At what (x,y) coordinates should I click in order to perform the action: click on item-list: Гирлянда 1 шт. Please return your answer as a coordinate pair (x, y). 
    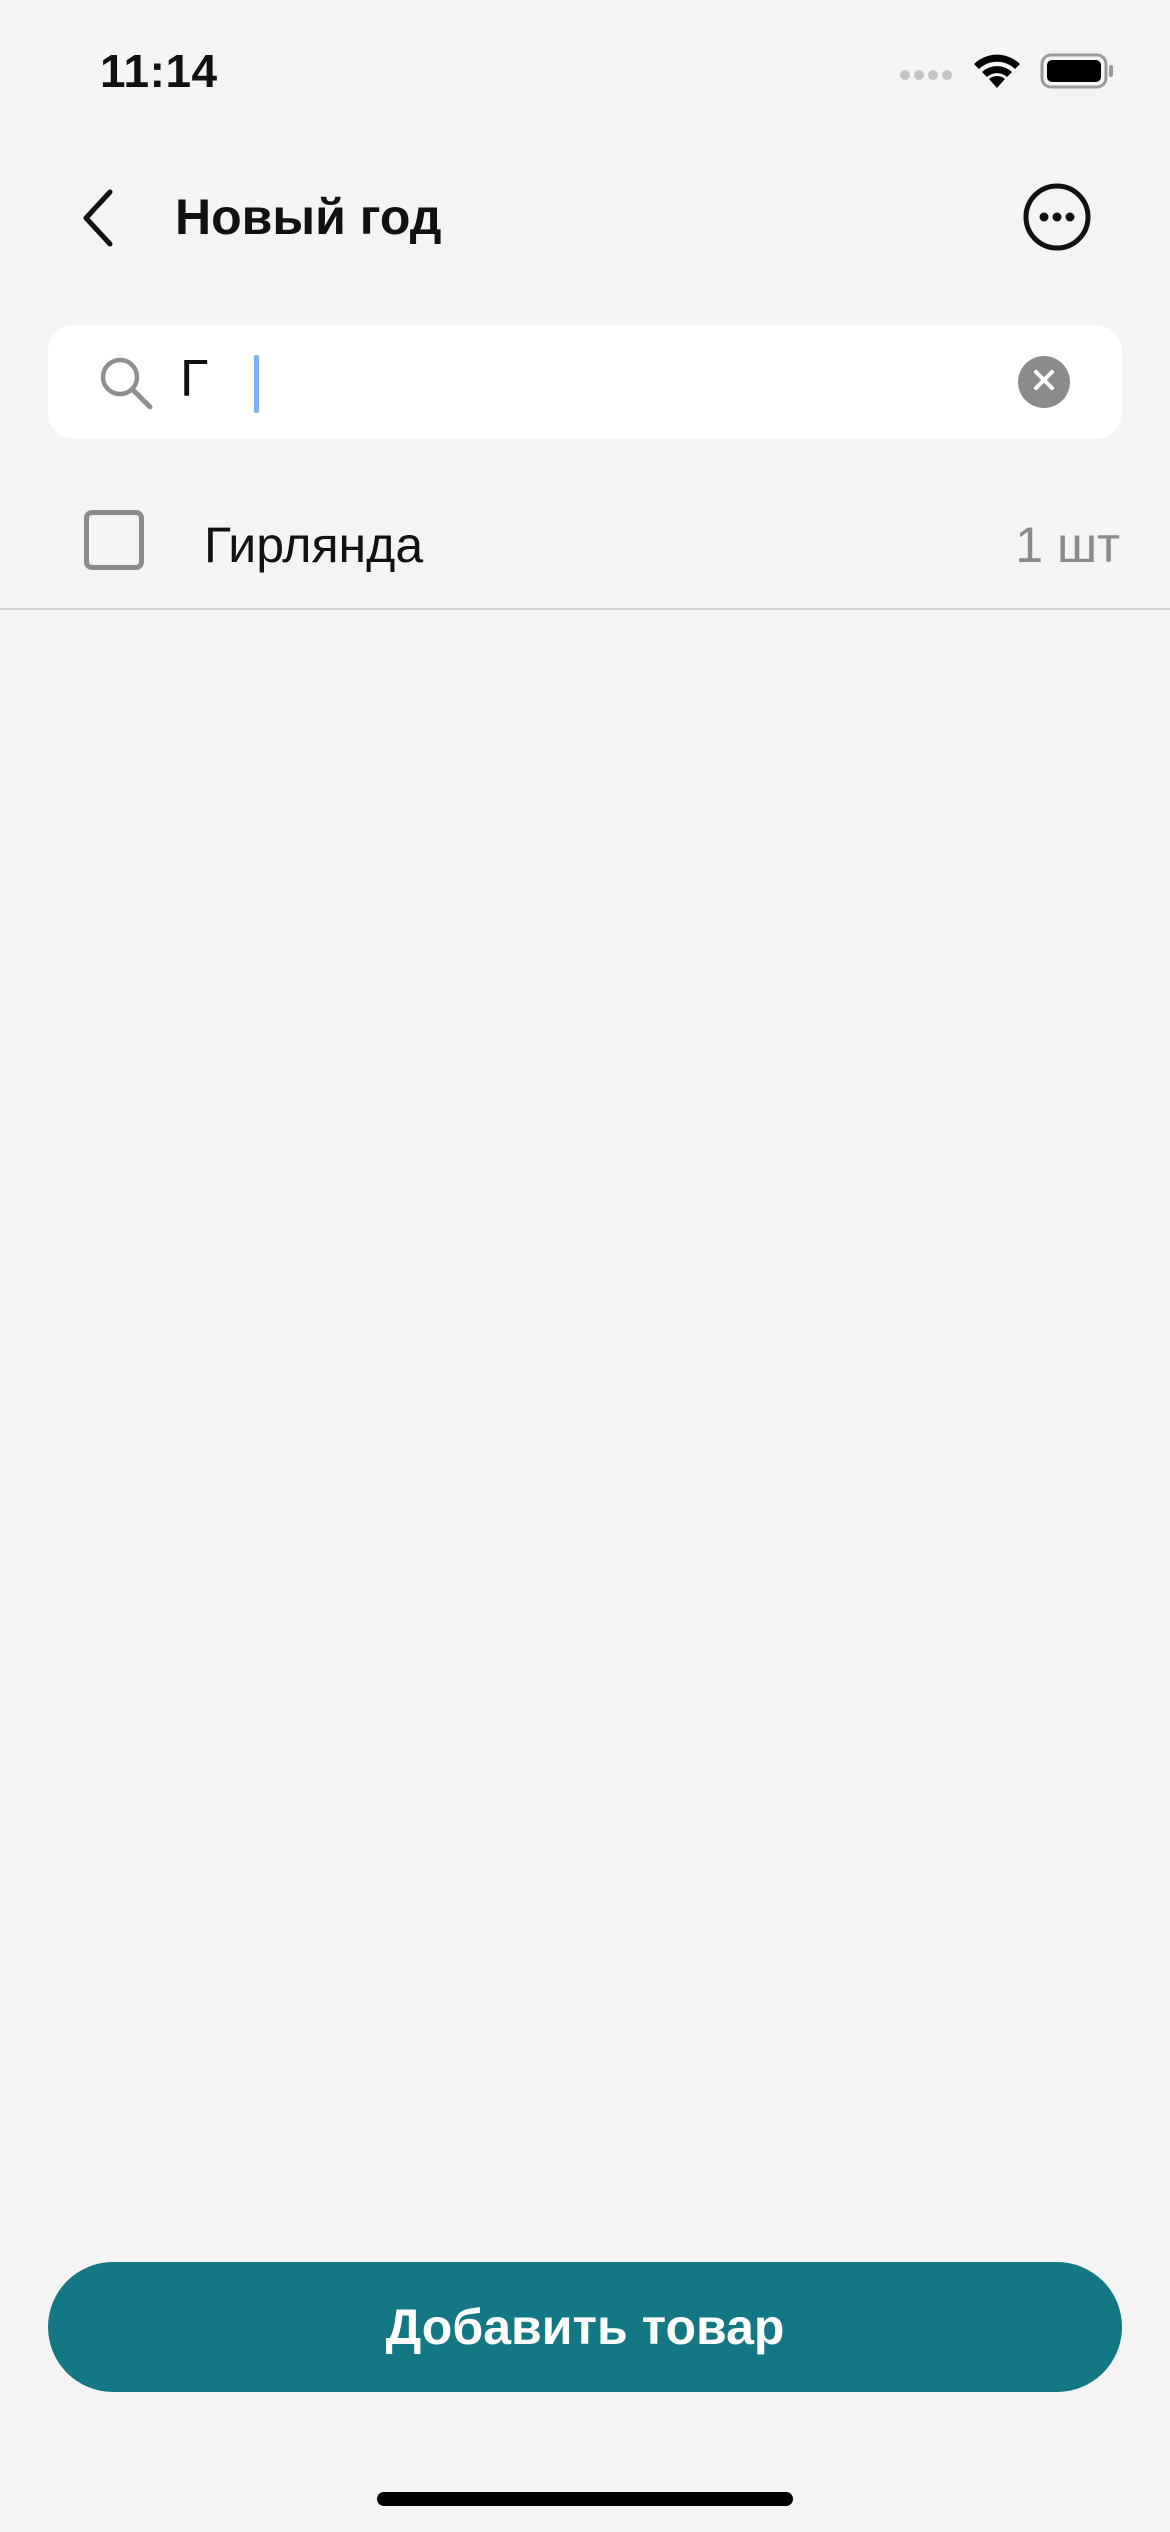
    Looking at the image, I should click on (585, 545).